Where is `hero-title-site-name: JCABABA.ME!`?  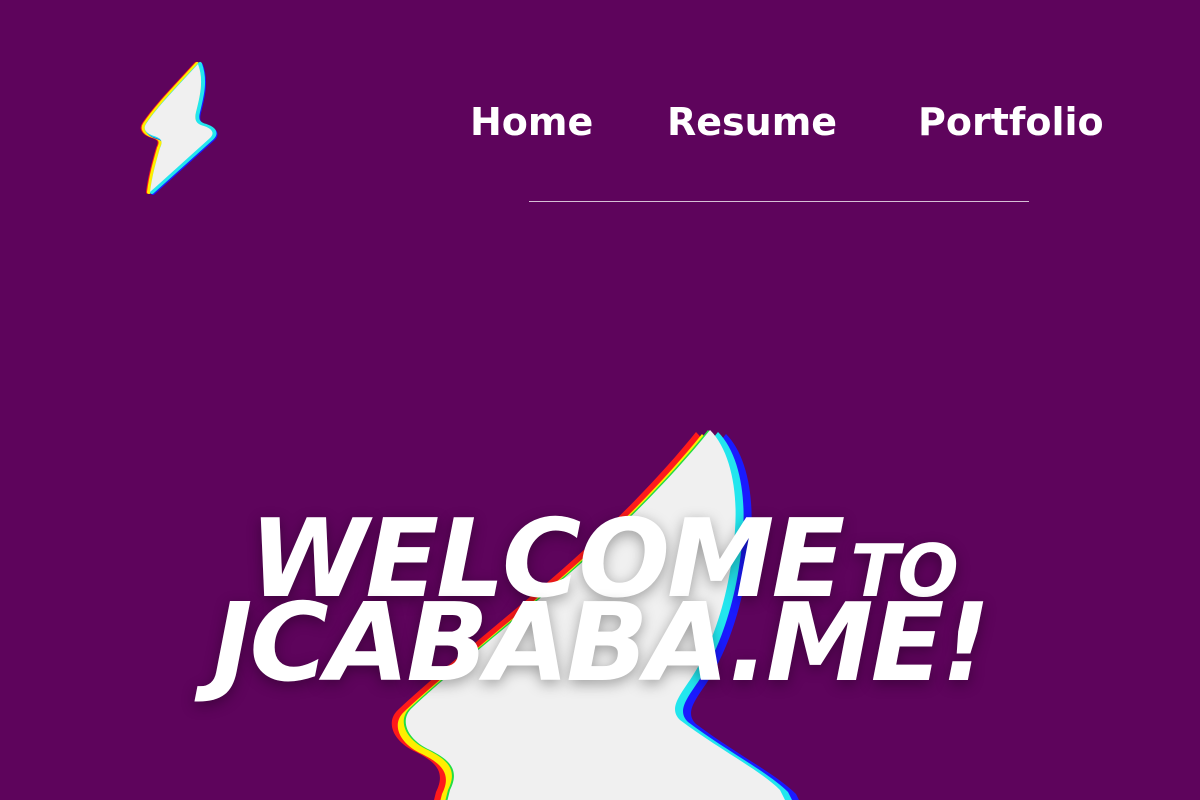
hero-title-site-name: JCABABA.ME! is located at coordinates (601, 644).